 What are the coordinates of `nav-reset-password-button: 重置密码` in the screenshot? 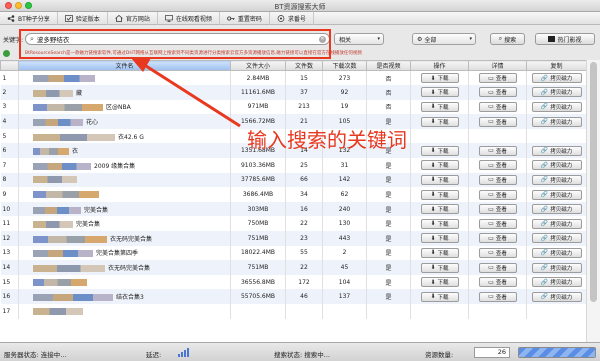 It's located at (245, 18).